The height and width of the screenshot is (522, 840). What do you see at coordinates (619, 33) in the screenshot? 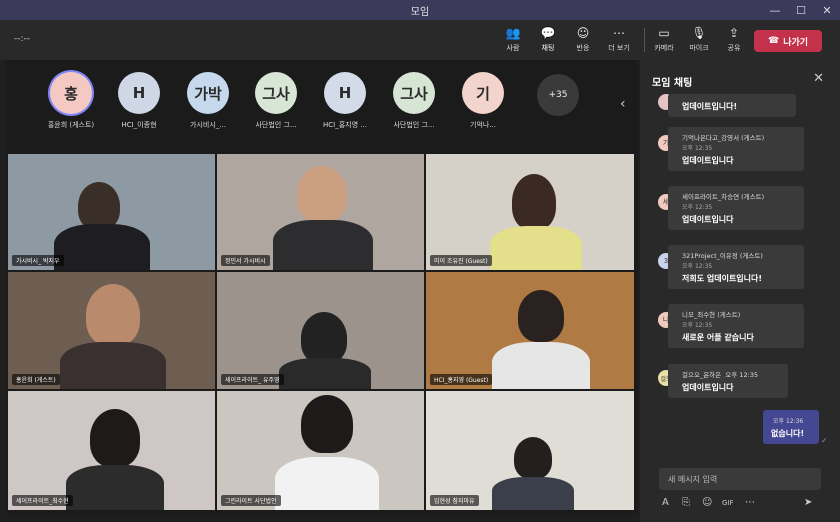
I see `more-icon: ⋯` at bounding box center [619, 33].